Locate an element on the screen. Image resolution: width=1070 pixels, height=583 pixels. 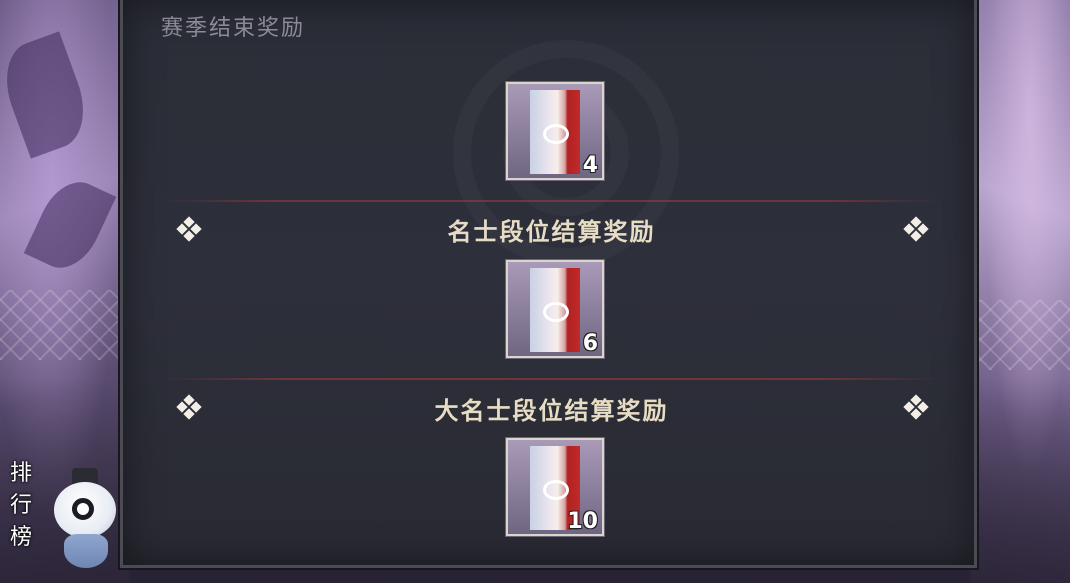
reward-item-season: 4 is located at coordinates (555, 131).